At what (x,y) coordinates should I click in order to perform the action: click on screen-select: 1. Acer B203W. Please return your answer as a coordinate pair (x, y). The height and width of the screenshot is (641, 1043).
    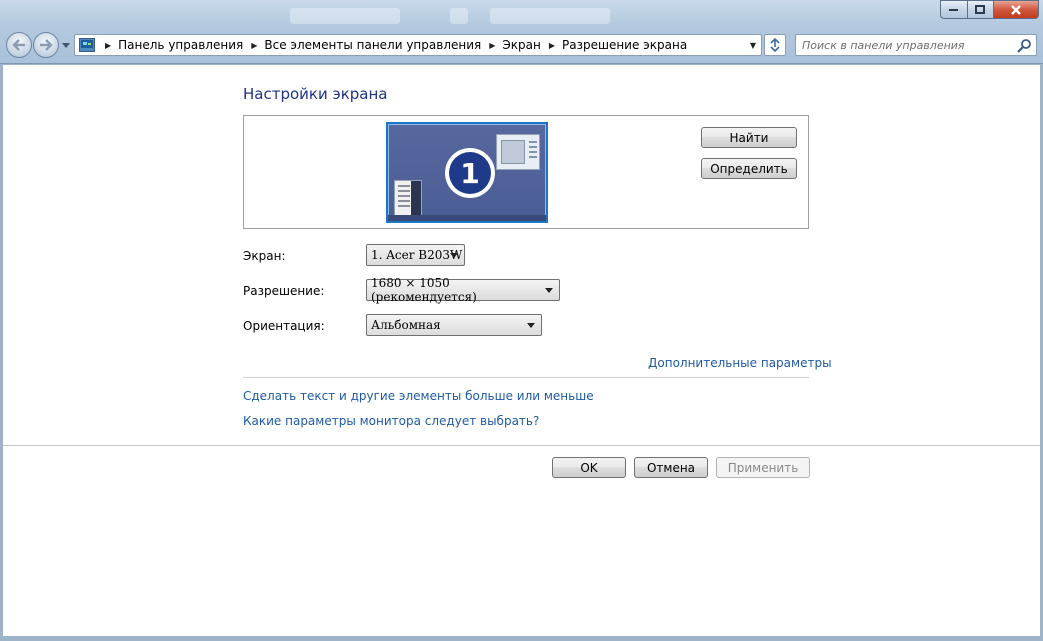
    Looking at the image, I should click on (415, 255).